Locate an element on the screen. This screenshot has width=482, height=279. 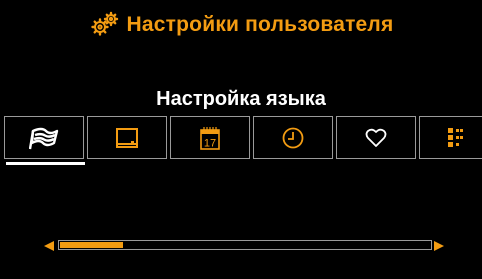
page-title: Настройки пользователя is located at coordinates (260, 24).